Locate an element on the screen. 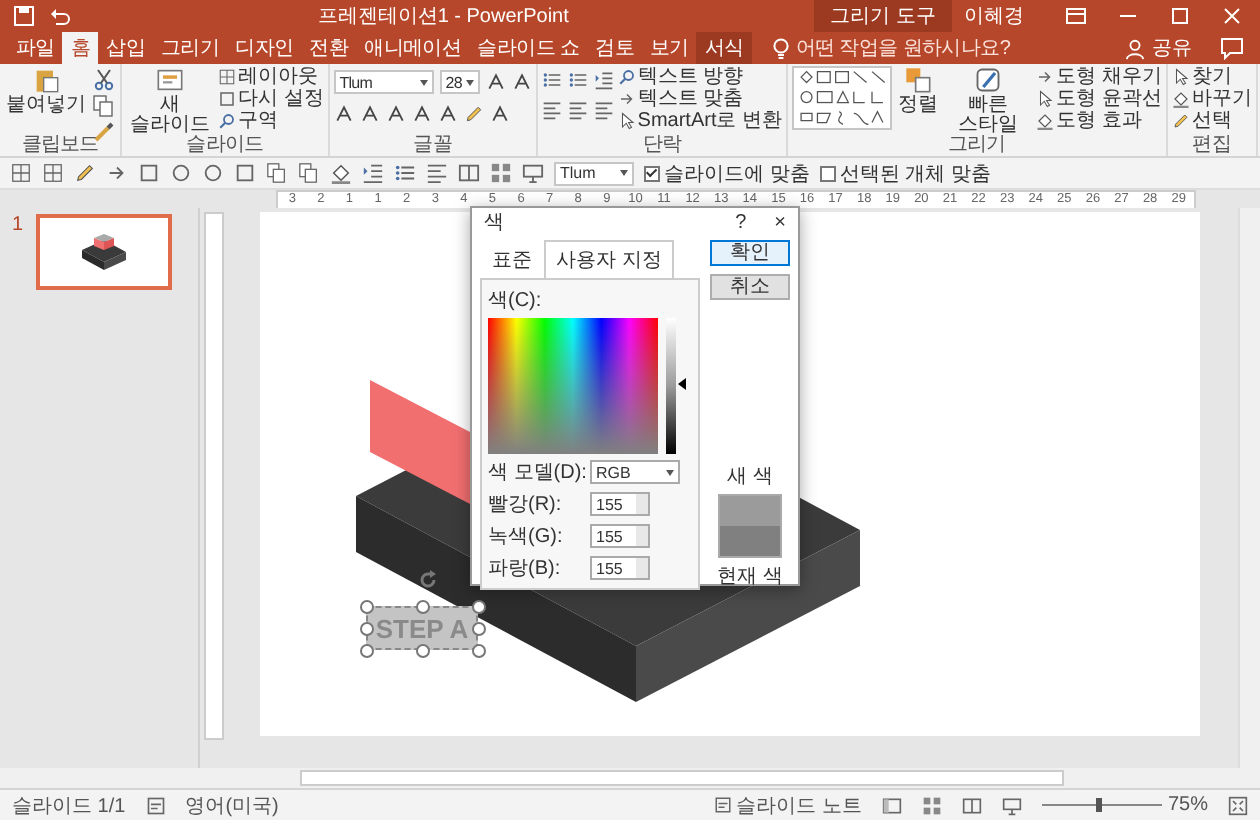 This screenshot has height=820, width=1260. language-indicator: 영어(미국) is located at coordinates (232, 805).